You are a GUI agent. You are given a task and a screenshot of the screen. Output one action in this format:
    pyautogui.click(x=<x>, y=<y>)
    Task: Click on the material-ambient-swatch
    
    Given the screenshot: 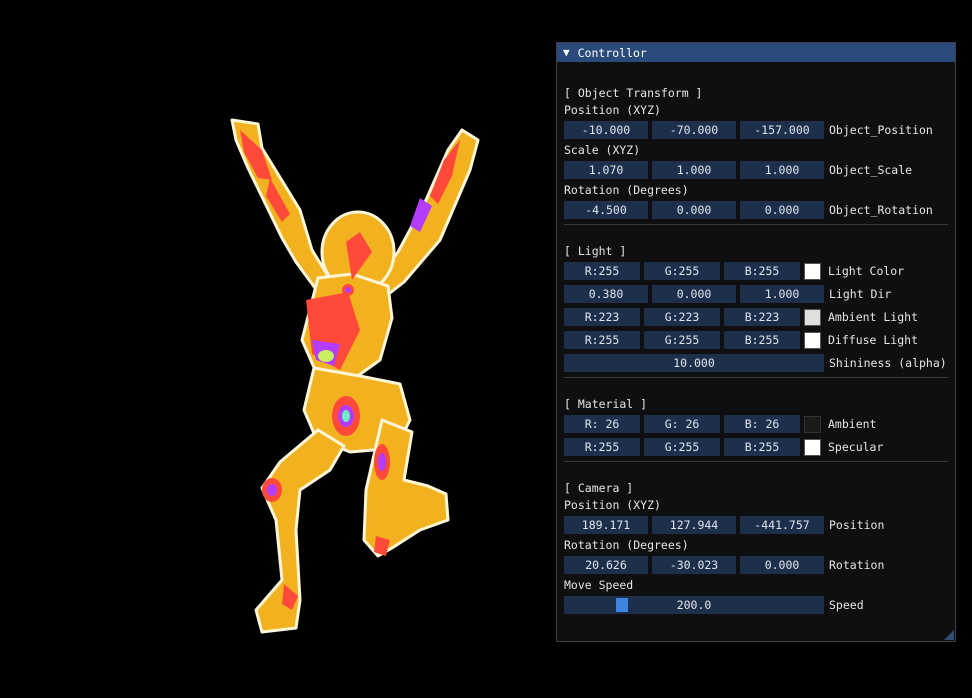 What is the action you would take?
    pyautogui.click(x=812, y=424)
    